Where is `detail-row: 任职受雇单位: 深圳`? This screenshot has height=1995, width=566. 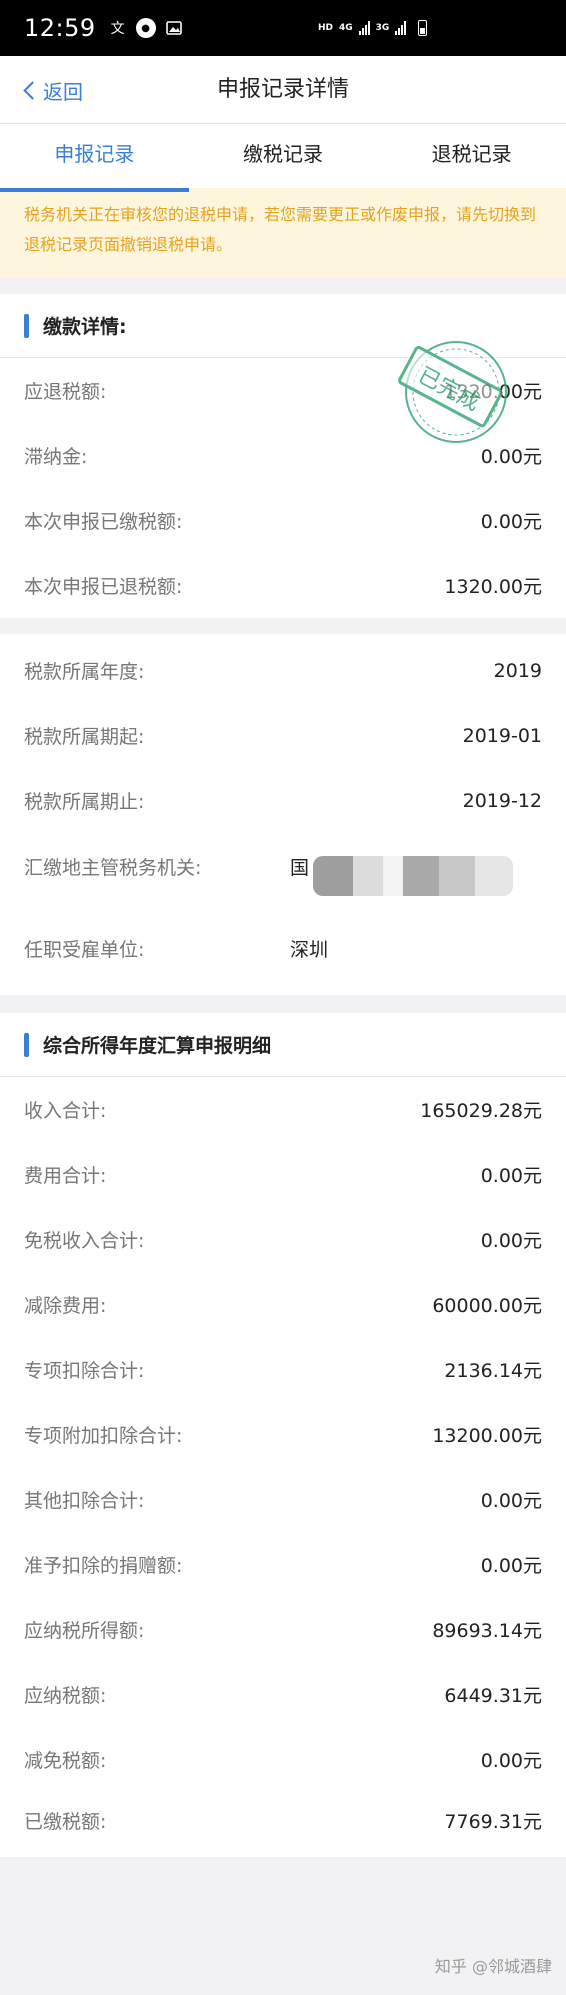
detail-row: 任职受雇单位: 深圳 is located at coordinates (283, 948).